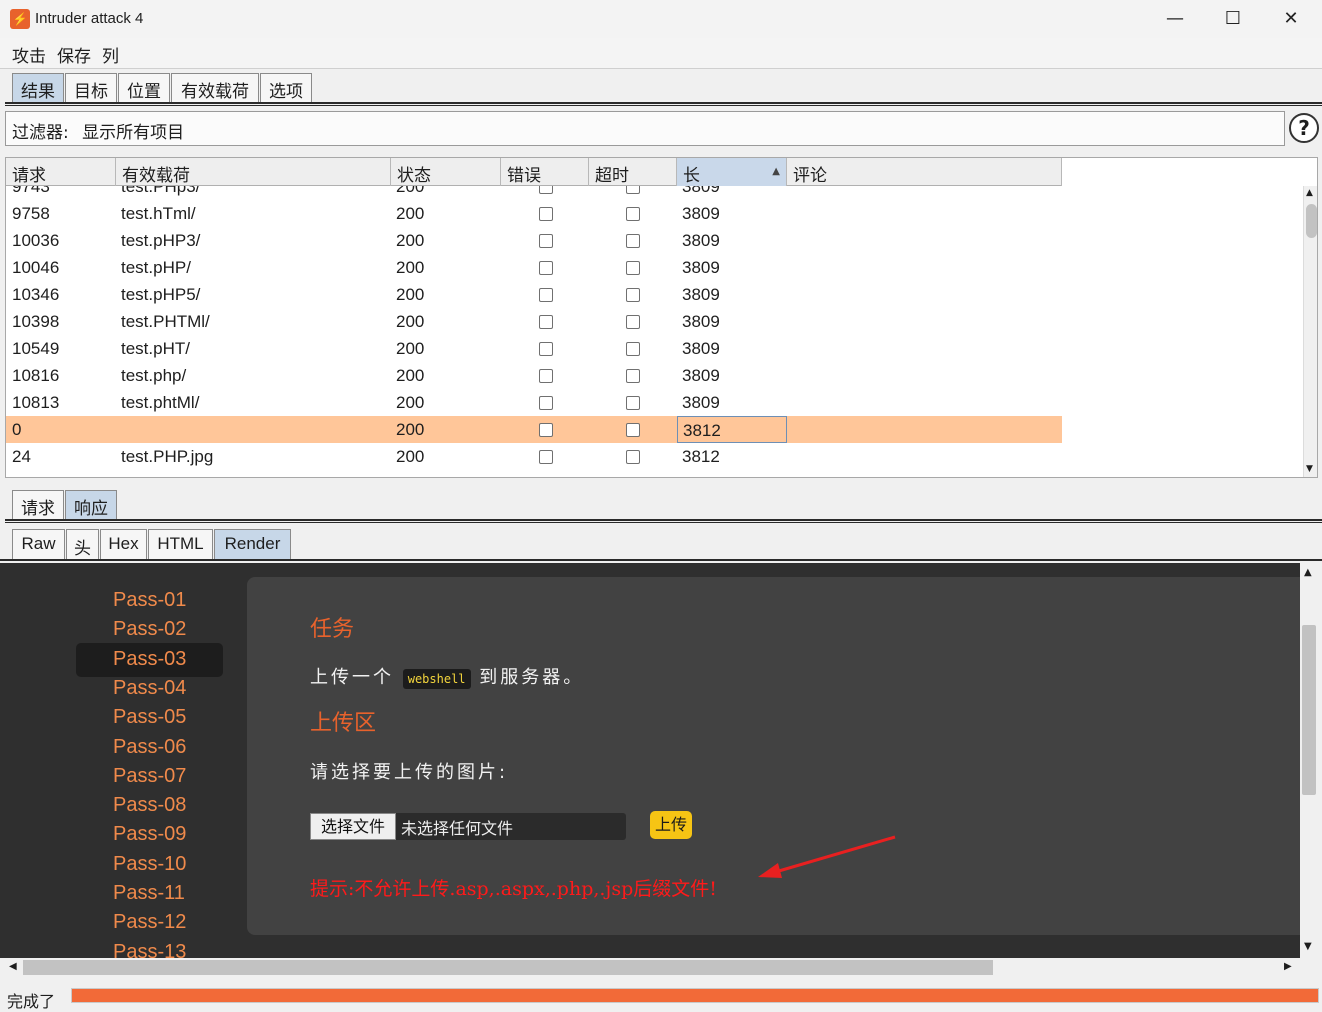 The height and width of the screenshot is (1012, 1322). I want to click on pass-link: Pass-01, so click(149, 600).